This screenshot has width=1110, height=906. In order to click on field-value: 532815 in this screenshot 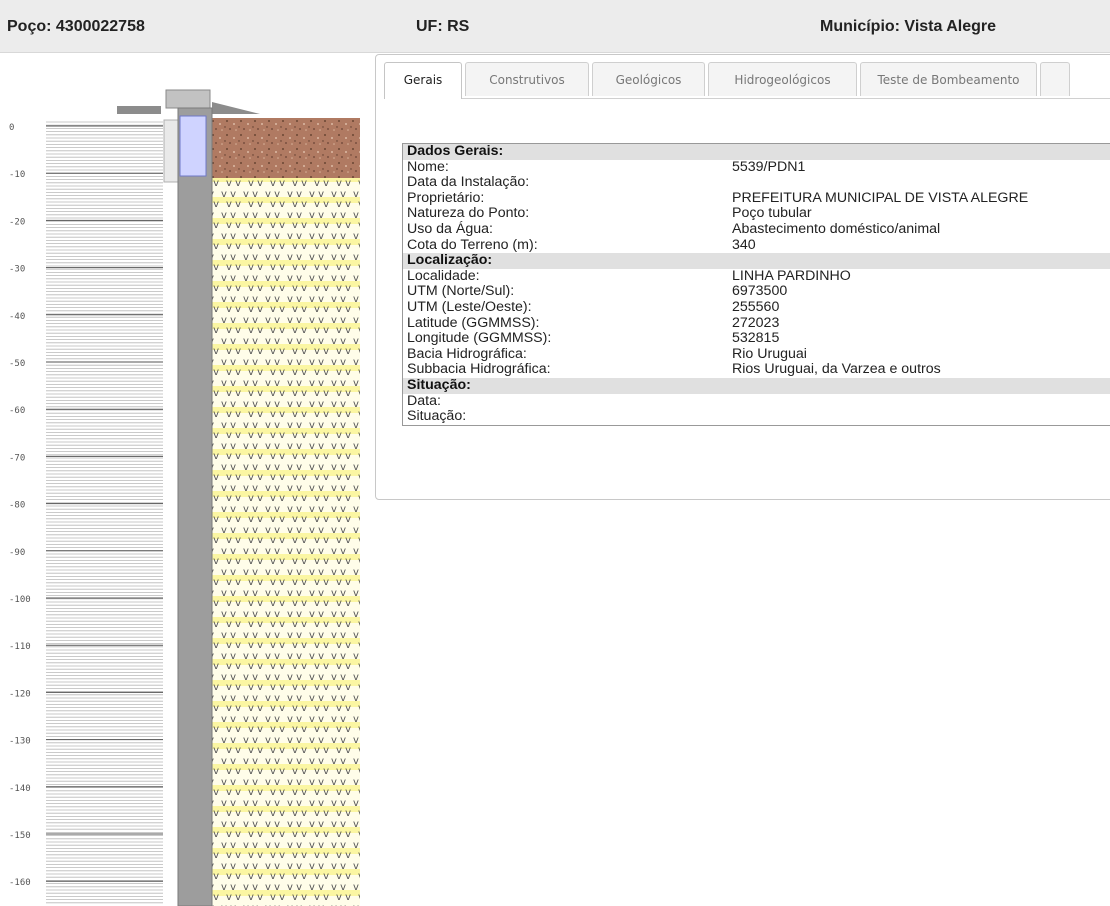, I will do `click(756, 338)`.